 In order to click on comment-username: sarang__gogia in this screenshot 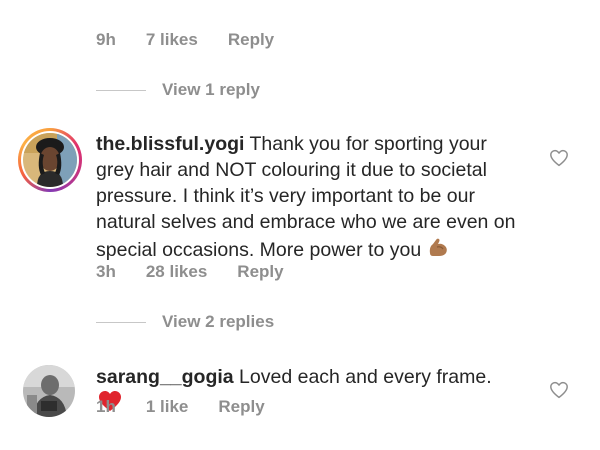, I will do `click(165, 377)`.